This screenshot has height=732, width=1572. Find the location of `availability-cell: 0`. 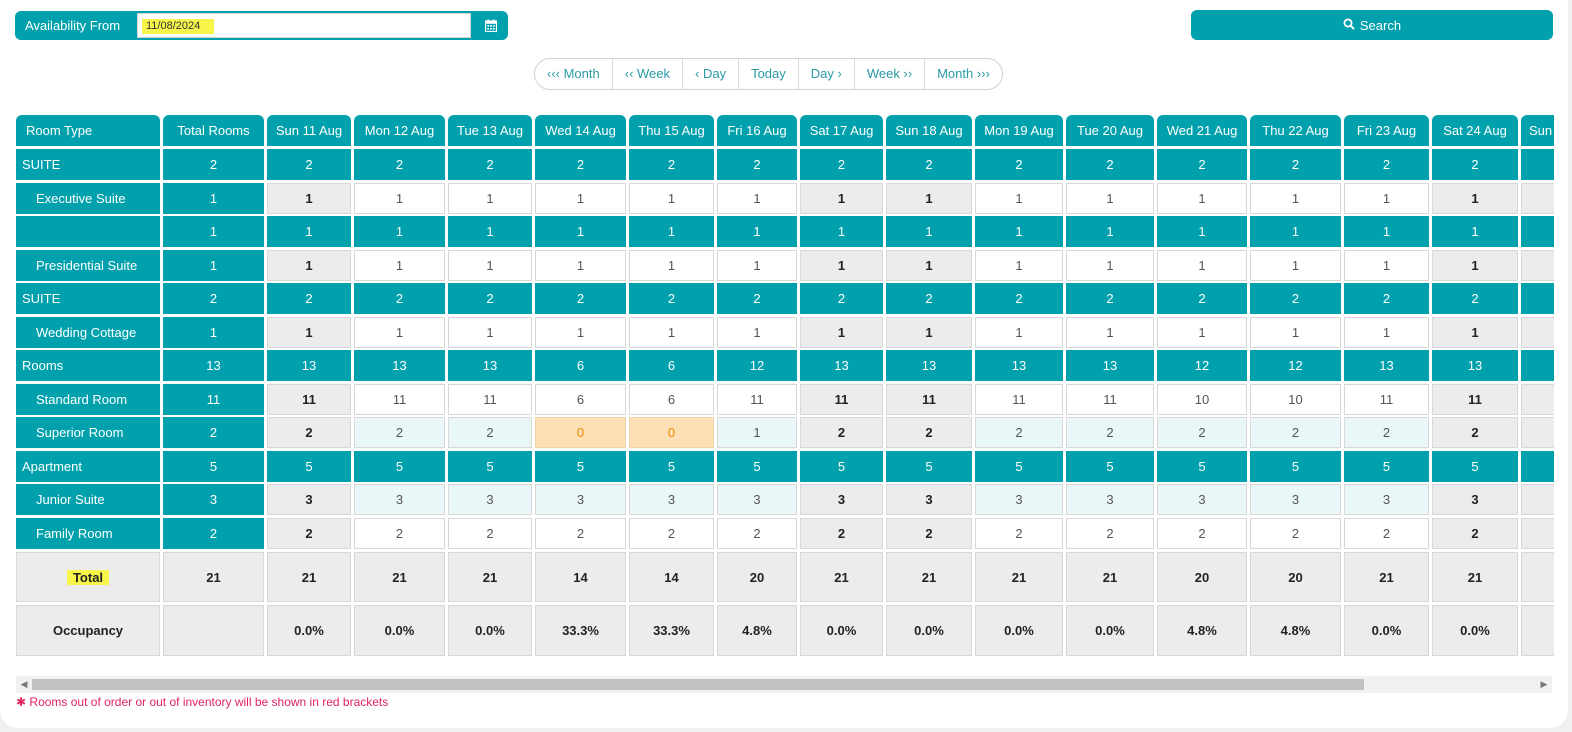

availability-cell: 0 is located at coordinates (580, 432).